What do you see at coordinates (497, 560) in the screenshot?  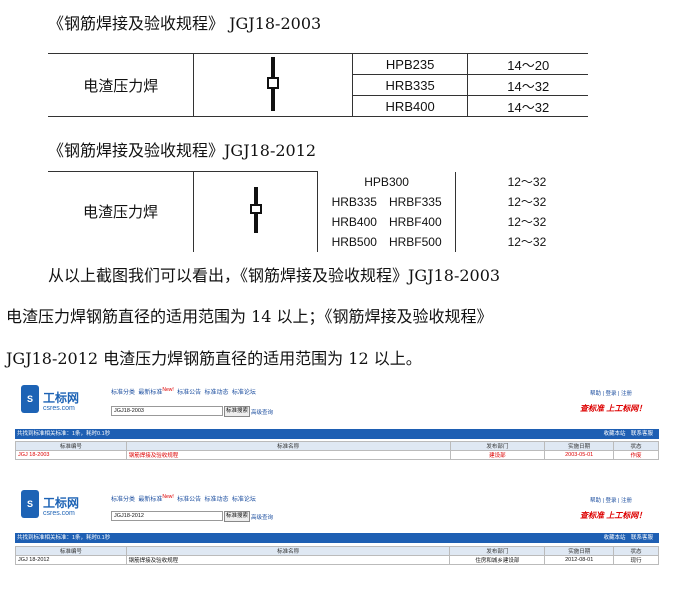 I see `publisher: 住房和城乡建设部` at bounding box center [497, 560].